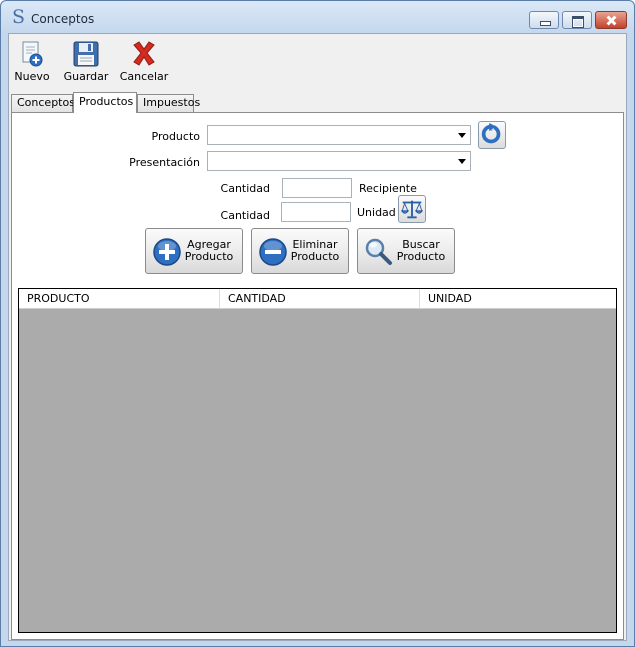 The image size is (635, 647). What do you see at coordinates (245, 215) in the screenshot?
I see `cantidad-unidad-label: Cantidad` at bounding box center [245, 215].